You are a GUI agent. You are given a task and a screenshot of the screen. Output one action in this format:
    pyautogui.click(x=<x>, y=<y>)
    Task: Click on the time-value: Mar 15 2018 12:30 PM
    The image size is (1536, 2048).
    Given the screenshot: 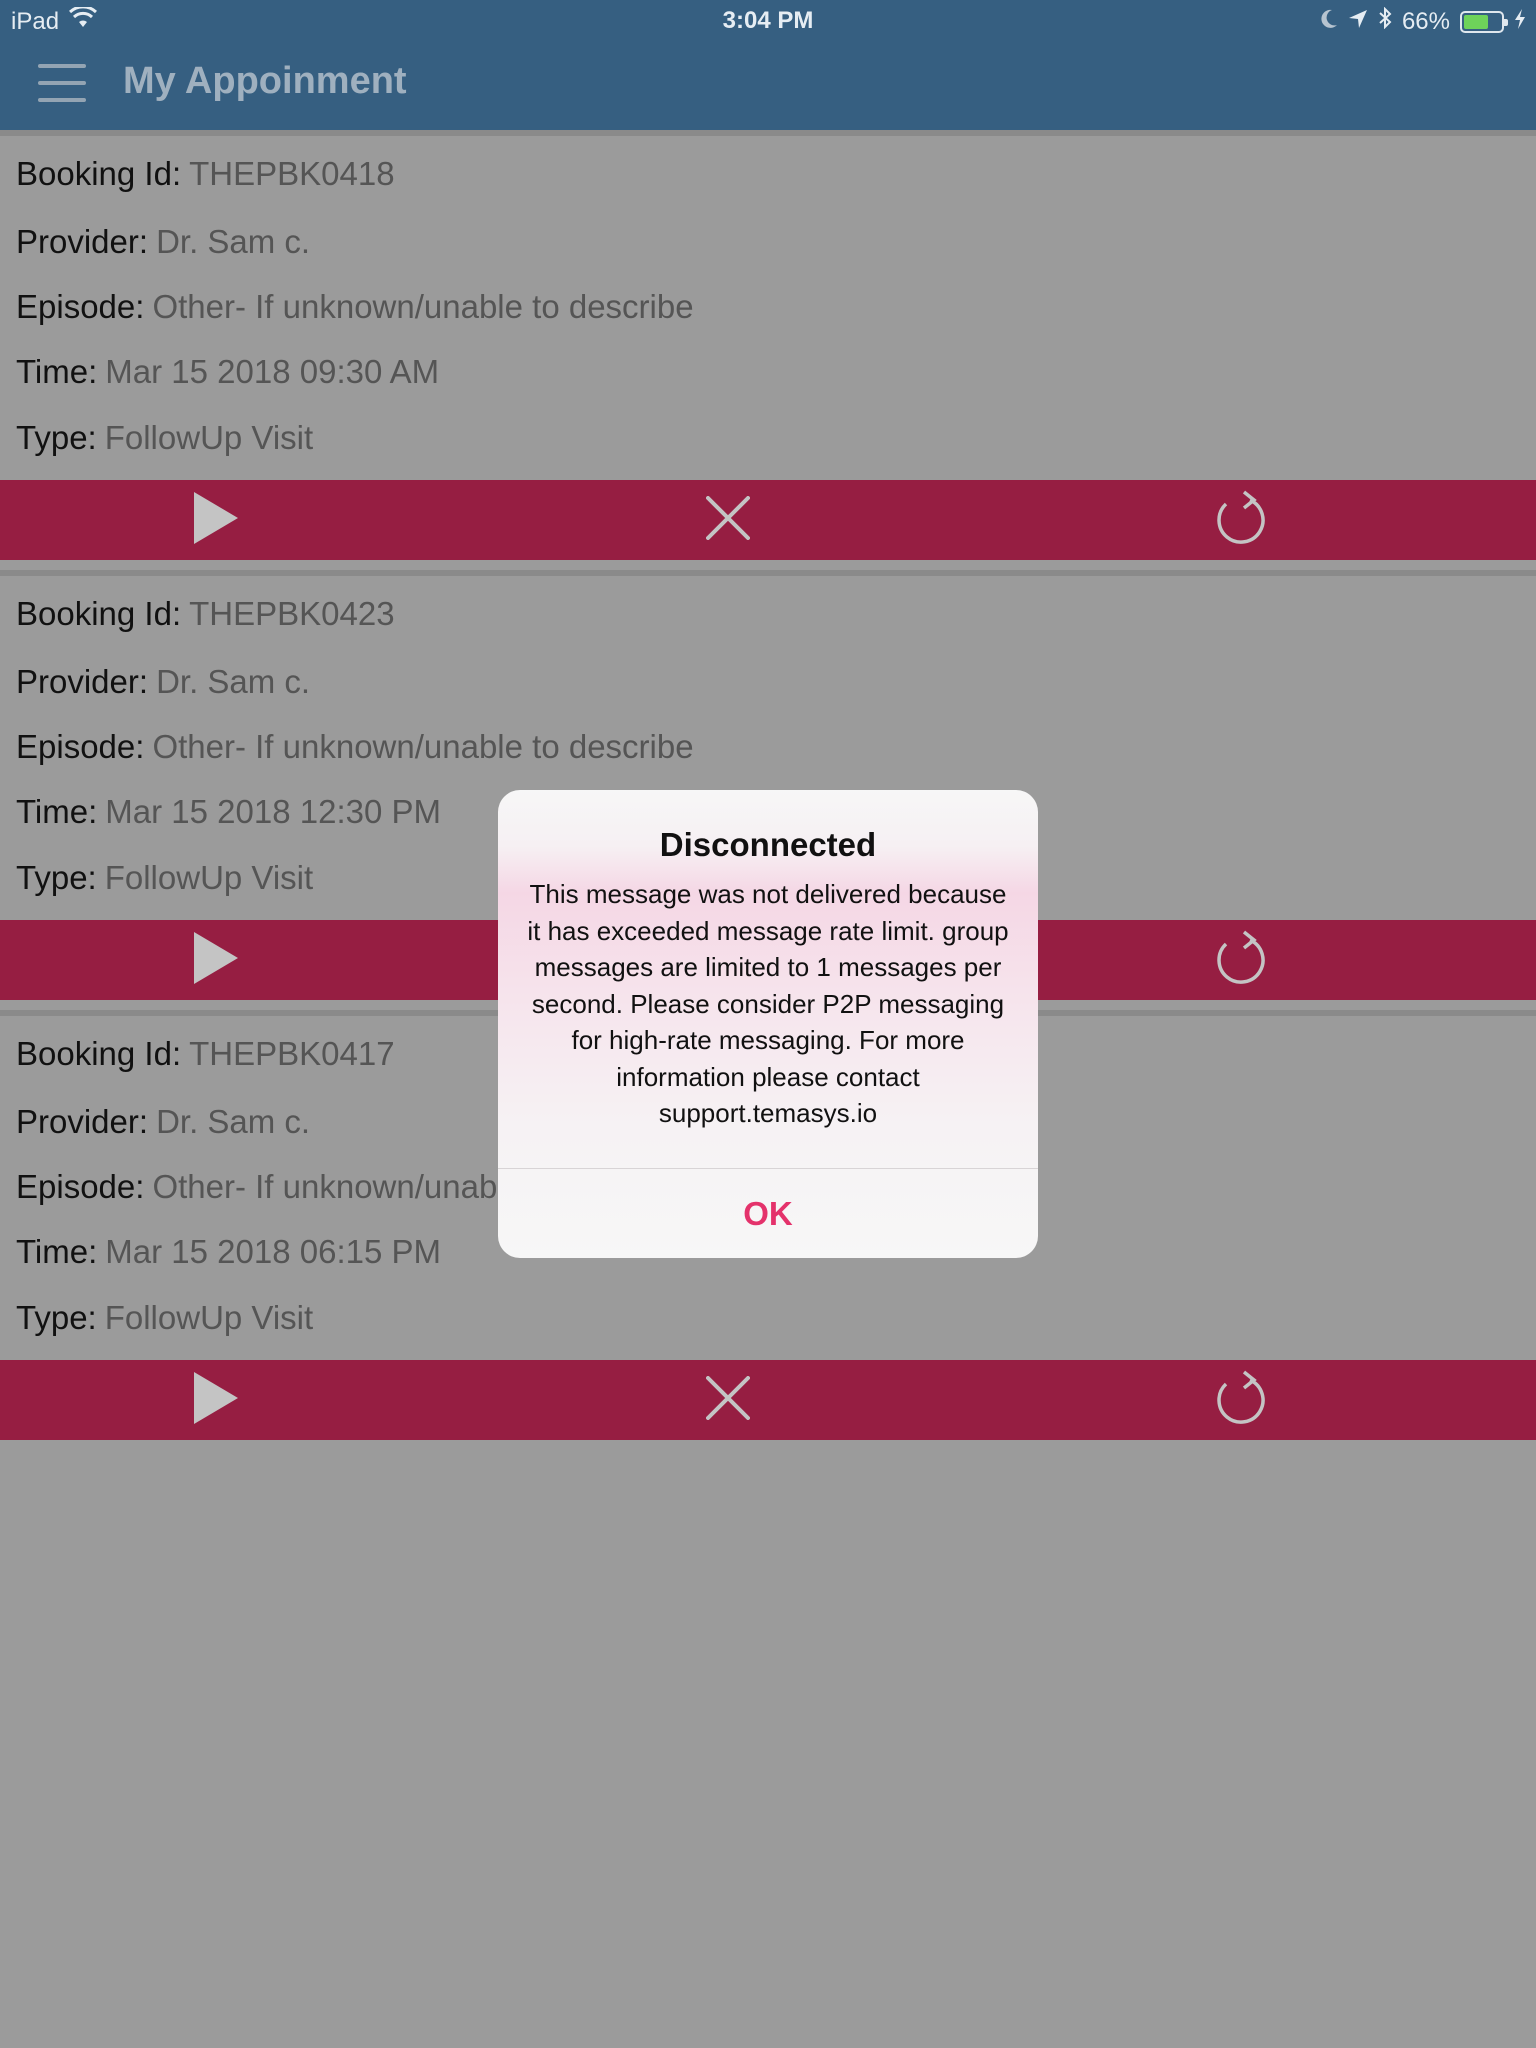 What is the action you would take?
    pyautogui.click(x=273, y=811)
    